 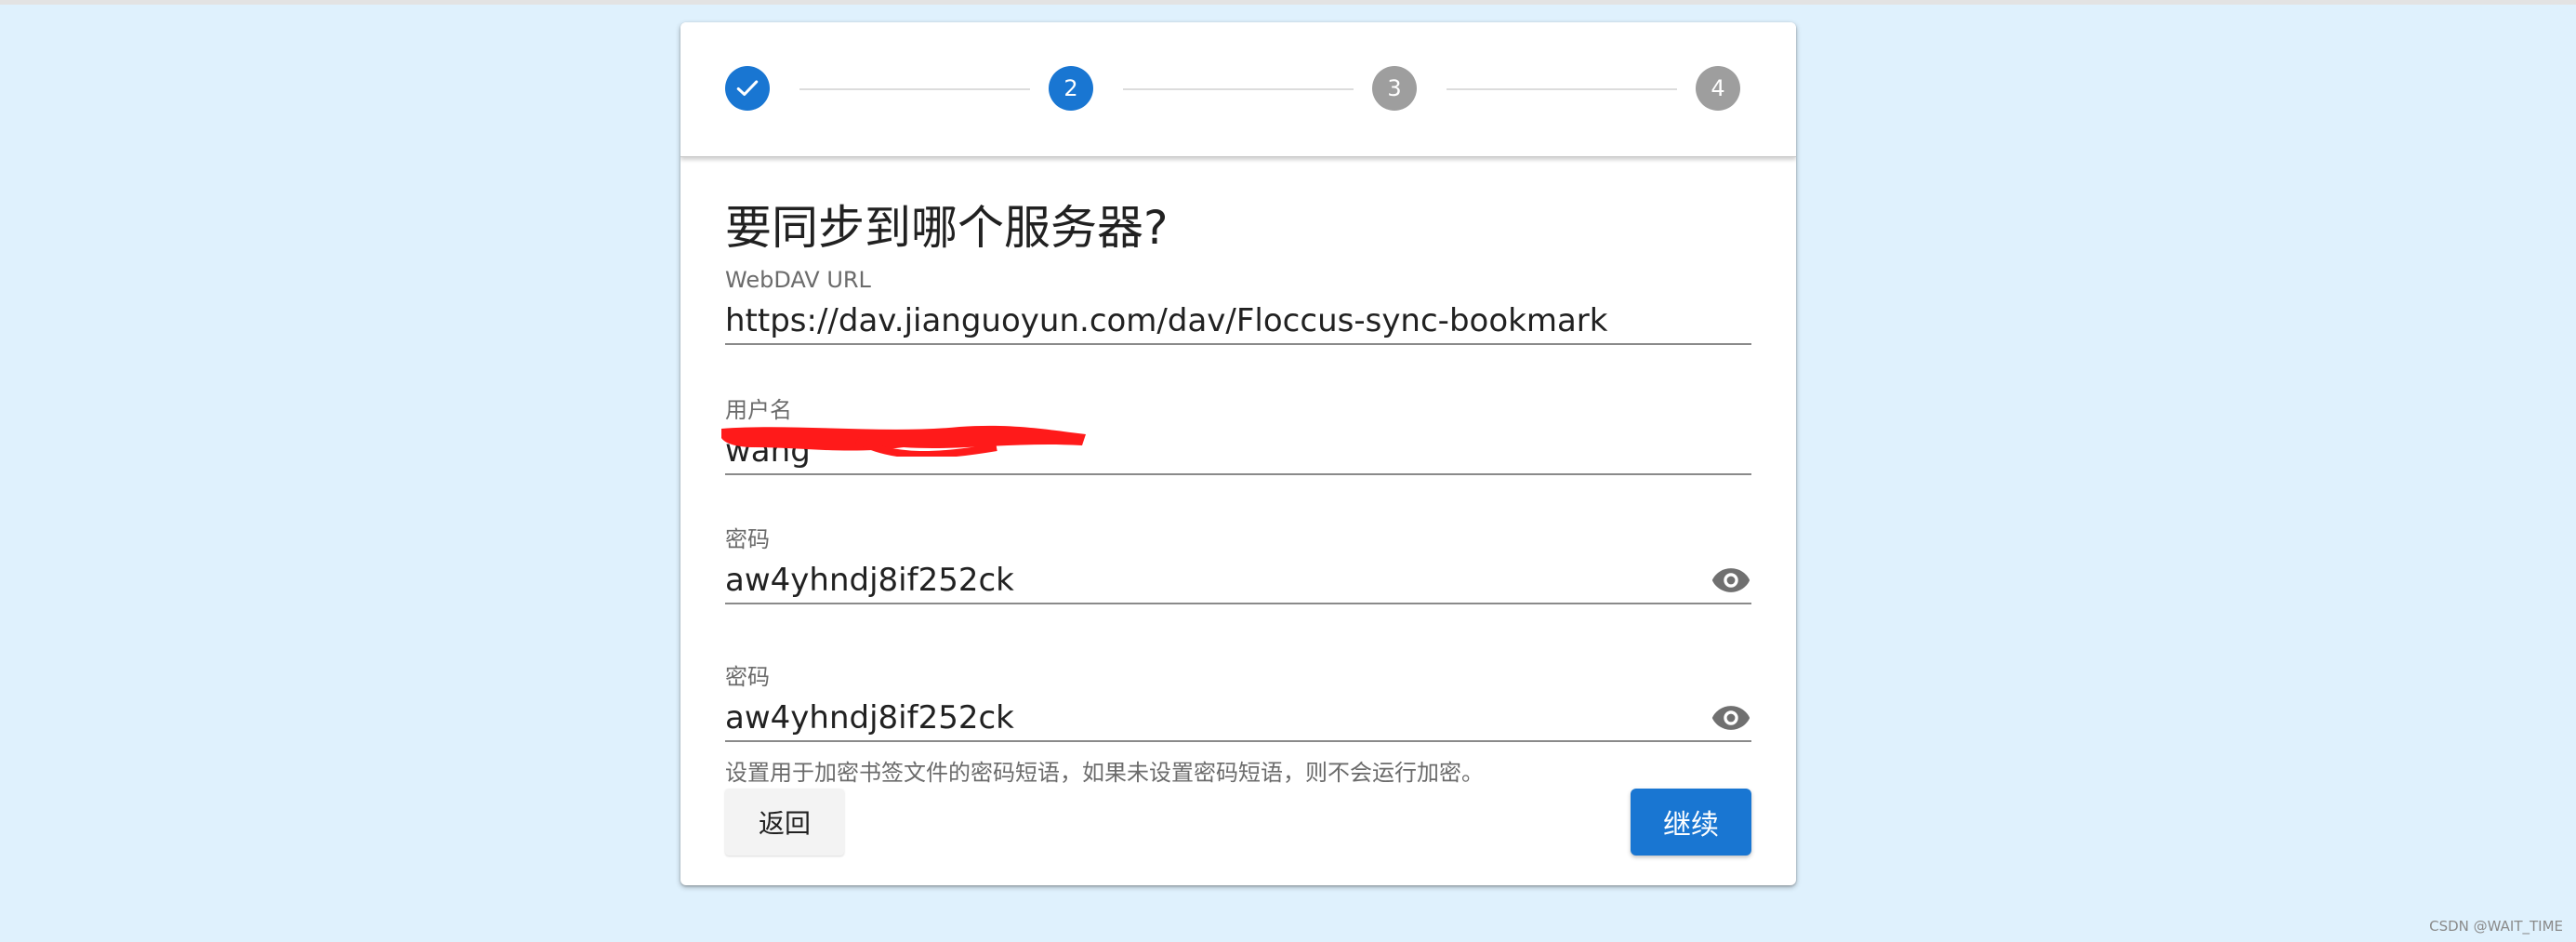 What do you see at coordinates (1236, 436) in the screenshot?
I see `username-field: 用户名` at bounding box center [1236, 436].